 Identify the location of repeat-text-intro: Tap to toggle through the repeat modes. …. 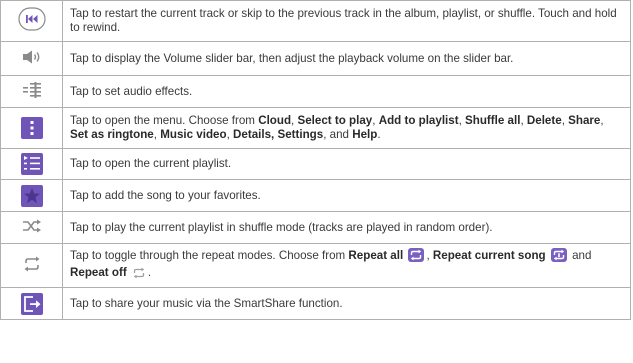
(209, 255).